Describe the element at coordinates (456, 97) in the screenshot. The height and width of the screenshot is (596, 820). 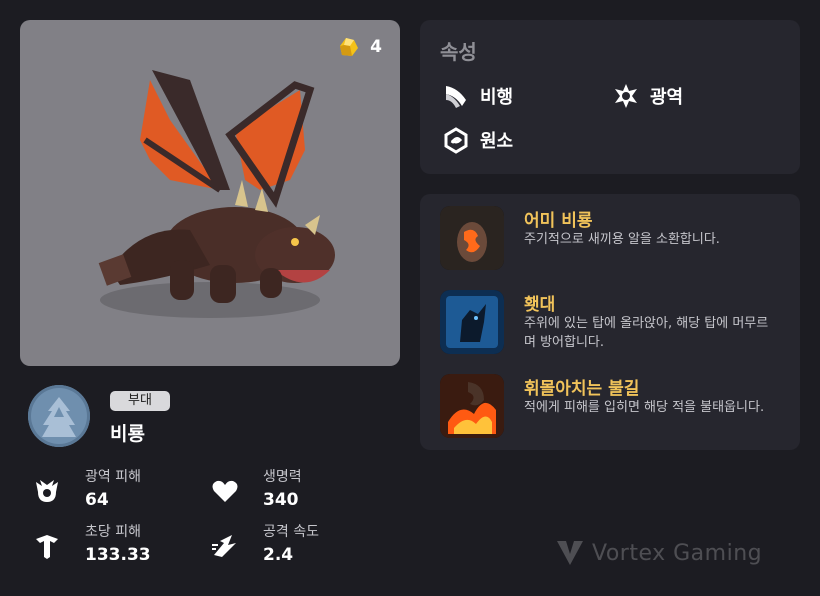
I see `wing-icon` at that location.